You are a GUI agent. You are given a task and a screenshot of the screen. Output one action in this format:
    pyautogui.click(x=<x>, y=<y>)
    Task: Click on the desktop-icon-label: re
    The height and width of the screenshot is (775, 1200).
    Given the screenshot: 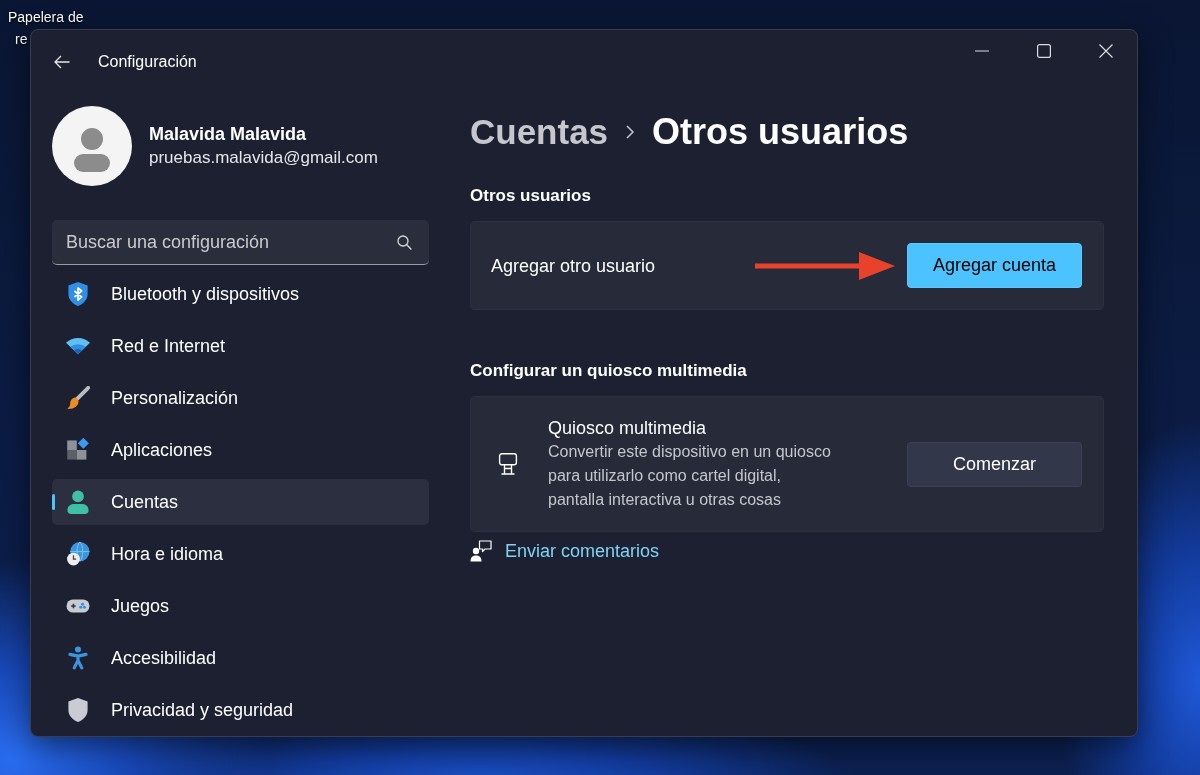 What is the action you would take?
    pyautogui.click(x=21, y=39)
    